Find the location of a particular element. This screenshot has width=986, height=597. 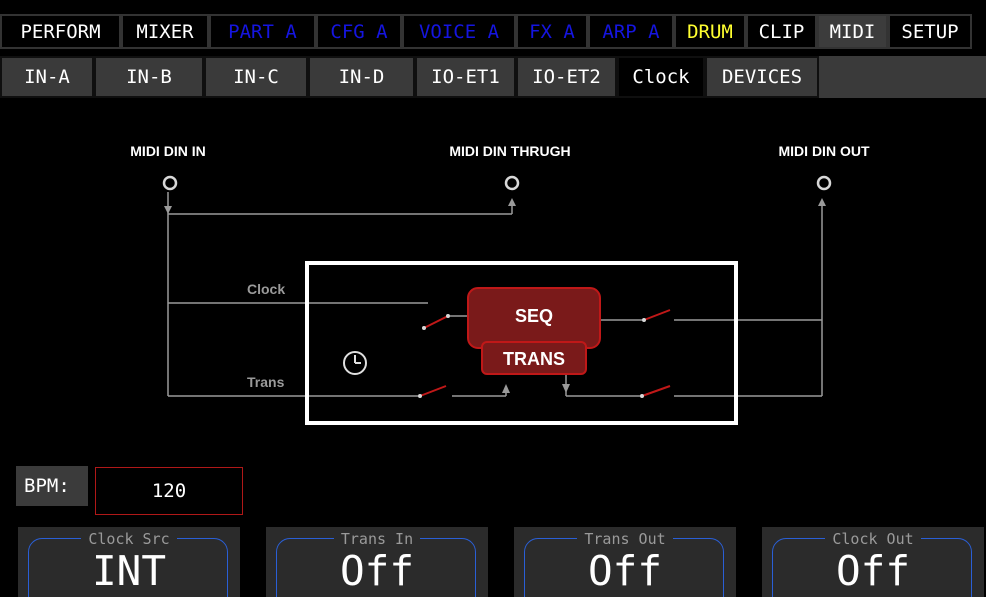

midi-out-port-icon is located at coordinates (824, 183).